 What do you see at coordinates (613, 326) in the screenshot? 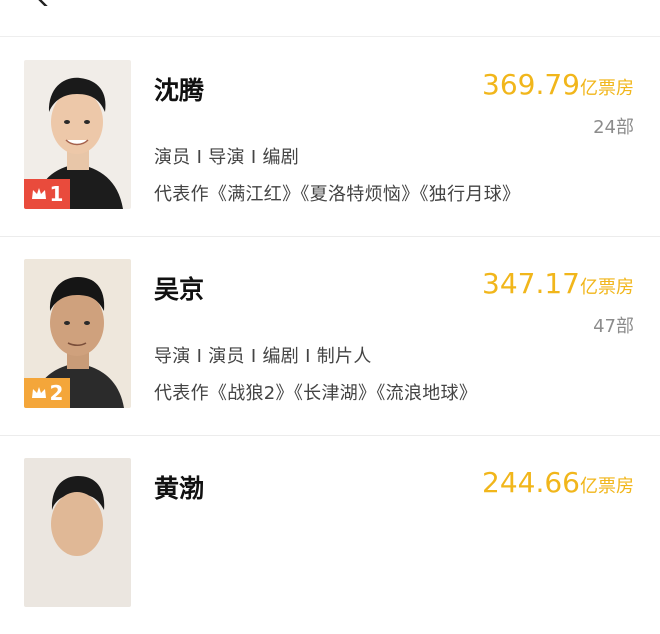
I see `works-count: 47部` at bounding box center [613, 326].